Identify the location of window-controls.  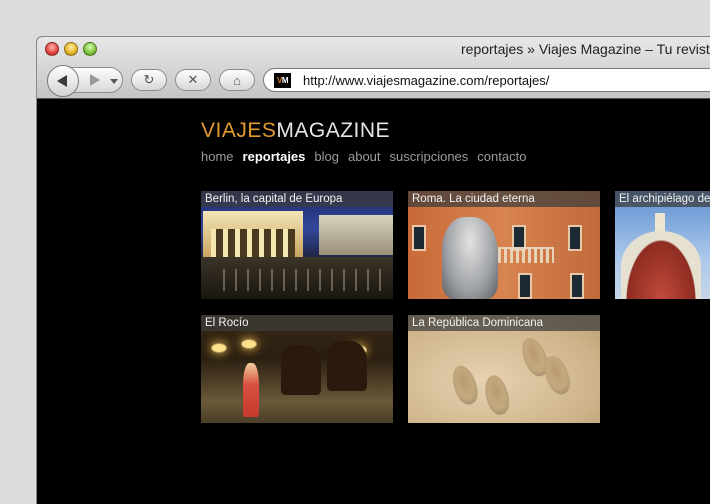
(71, 49).